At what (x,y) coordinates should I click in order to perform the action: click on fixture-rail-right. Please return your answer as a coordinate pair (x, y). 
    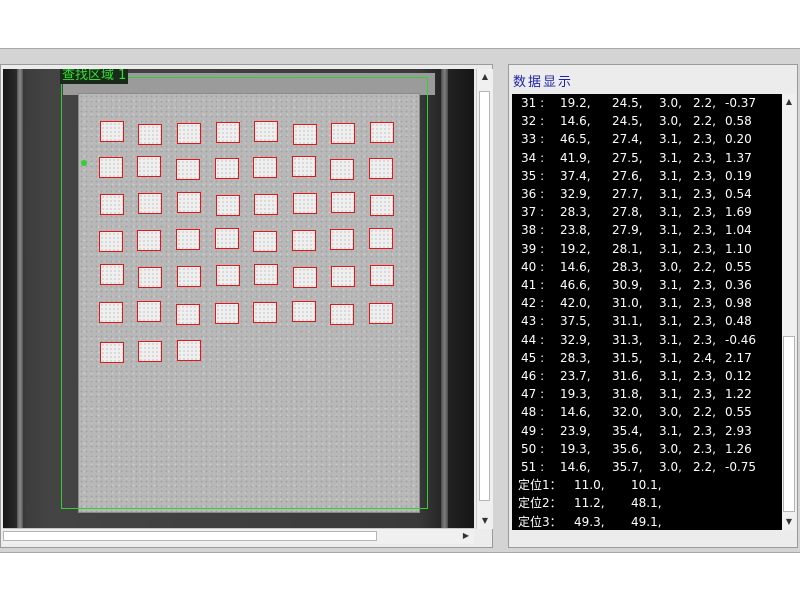
    Looking at the image, I should click on (444, 299).